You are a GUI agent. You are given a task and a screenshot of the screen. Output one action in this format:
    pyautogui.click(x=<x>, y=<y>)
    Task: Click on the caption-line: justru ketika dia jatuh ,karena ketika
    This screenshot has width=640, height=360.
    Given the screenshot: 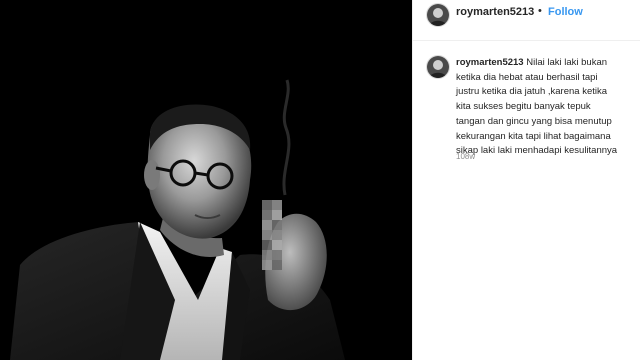 What is the action you would take?
    pyautogui.click(x=532, y=92)
    